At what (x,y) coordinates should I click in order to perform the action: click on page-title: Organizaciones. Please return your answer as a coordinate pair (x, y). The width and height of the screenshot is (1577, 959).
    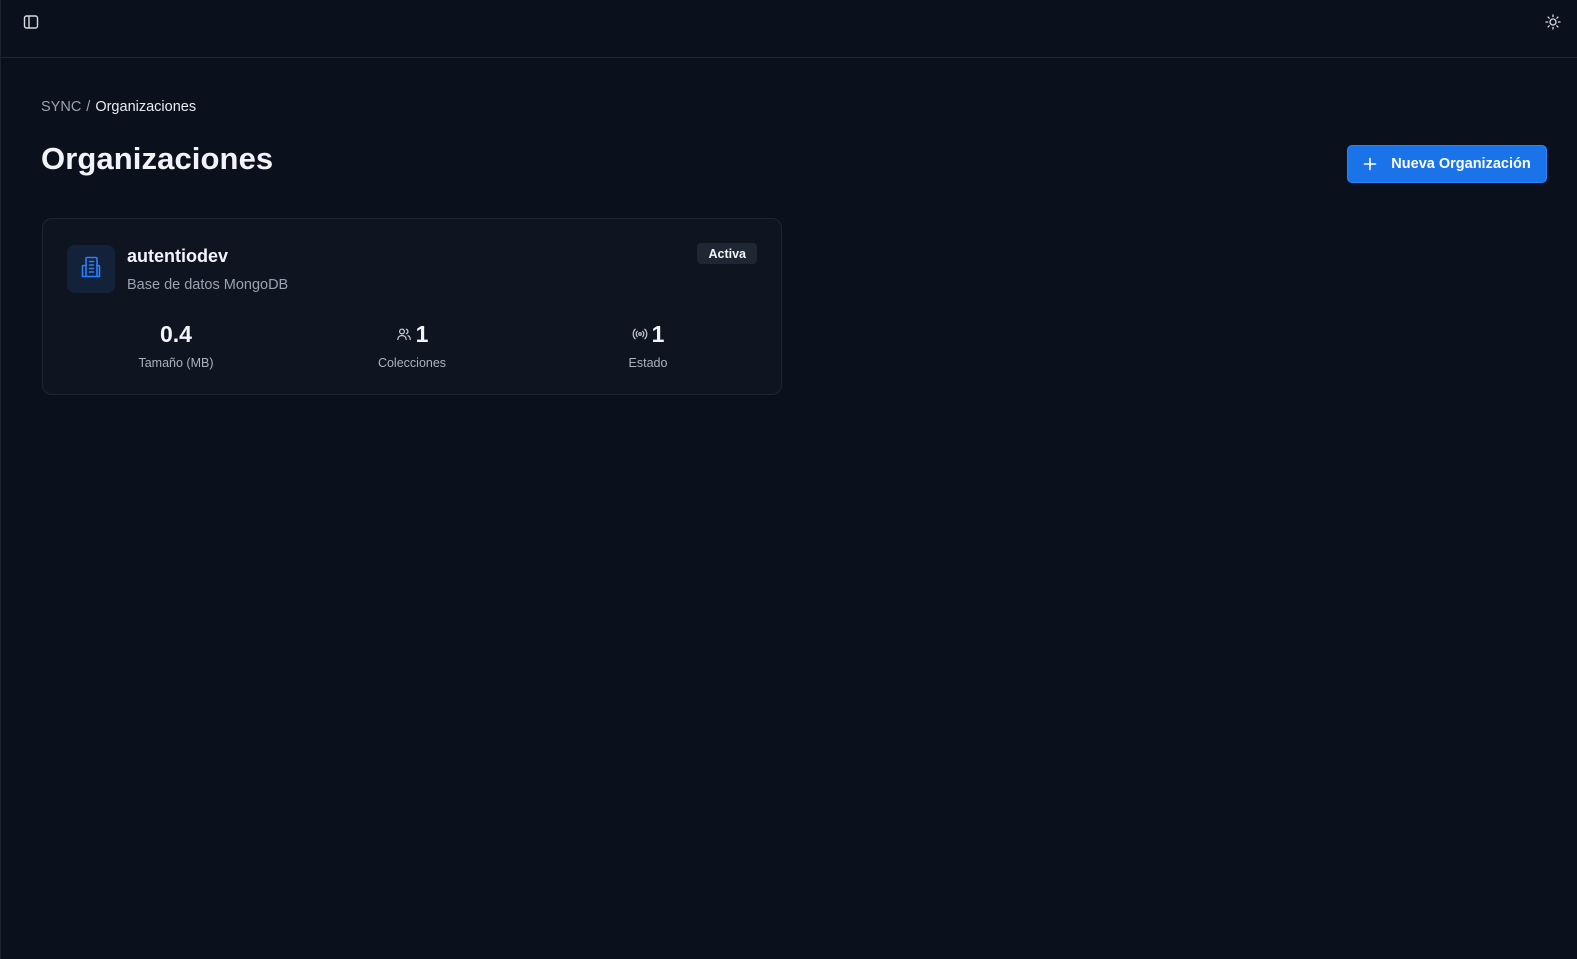
    Looking at the image, I should click on (157, 158).